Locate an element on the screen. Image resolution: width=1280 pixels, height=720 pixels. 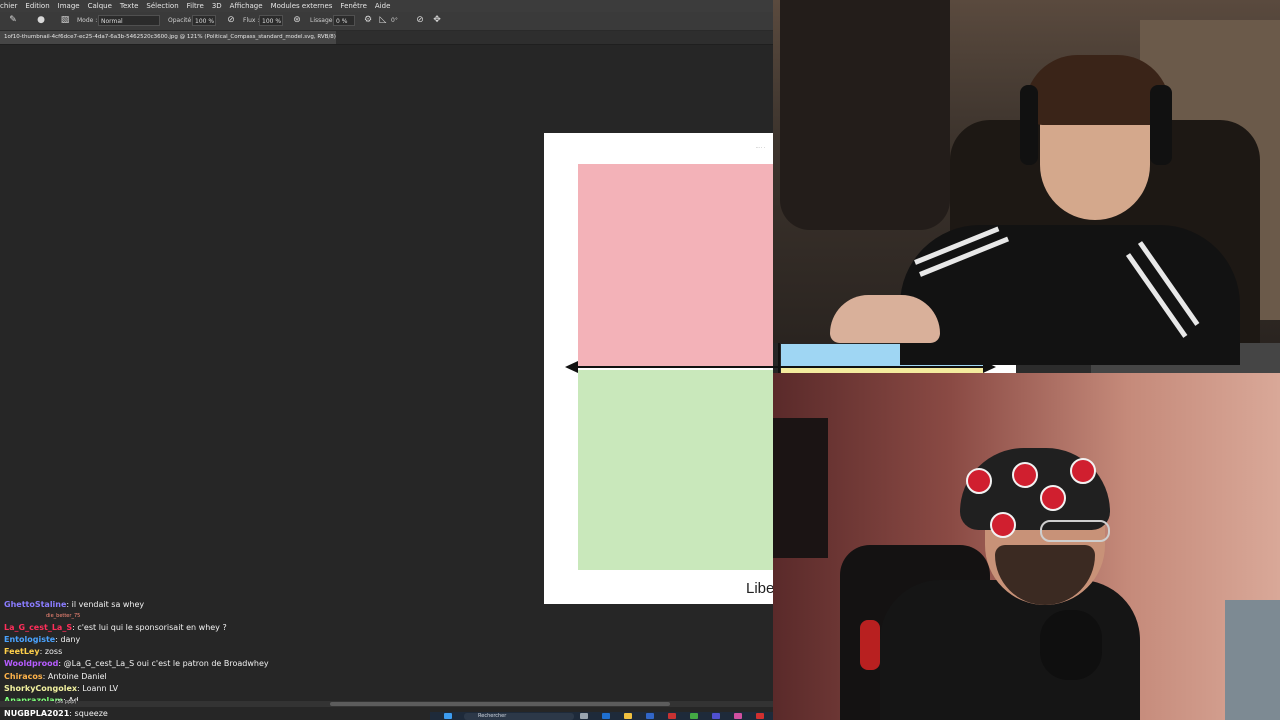
windows-start-icon is located at coordinates (448, 716).